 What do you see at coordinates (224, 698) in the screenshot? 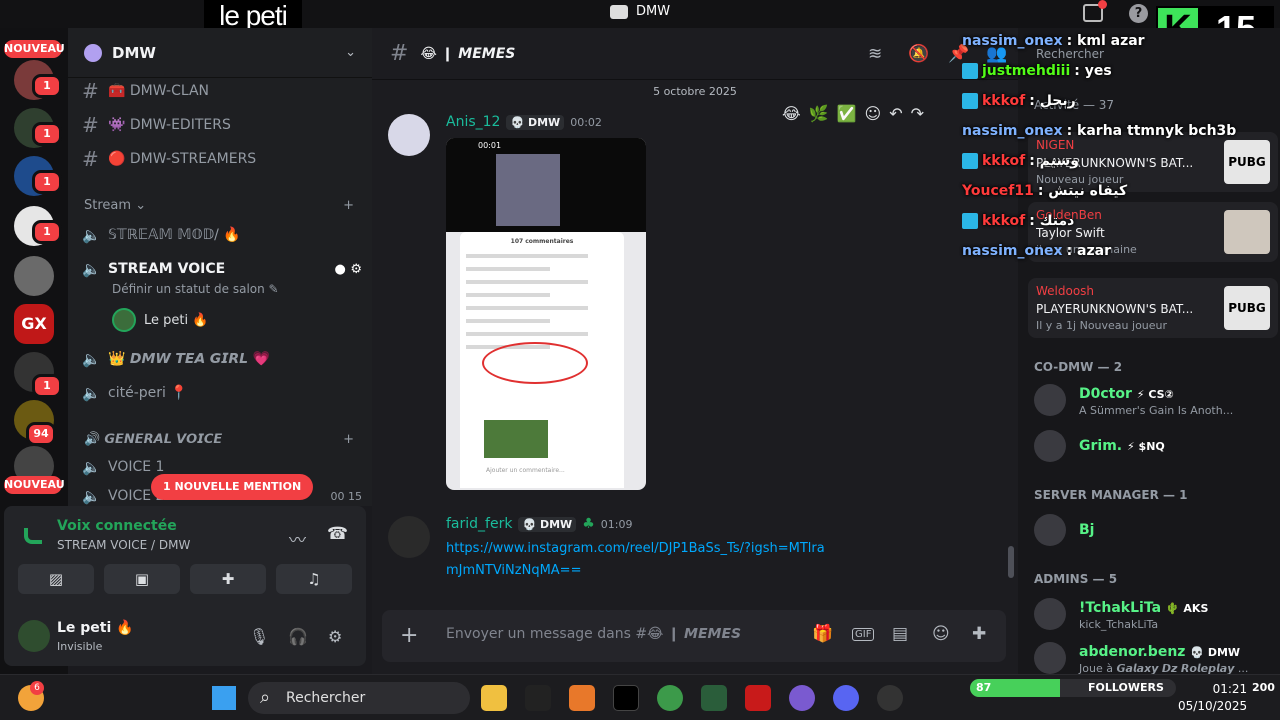
I see `windows-start-icon` at bounding box center [224, 698].